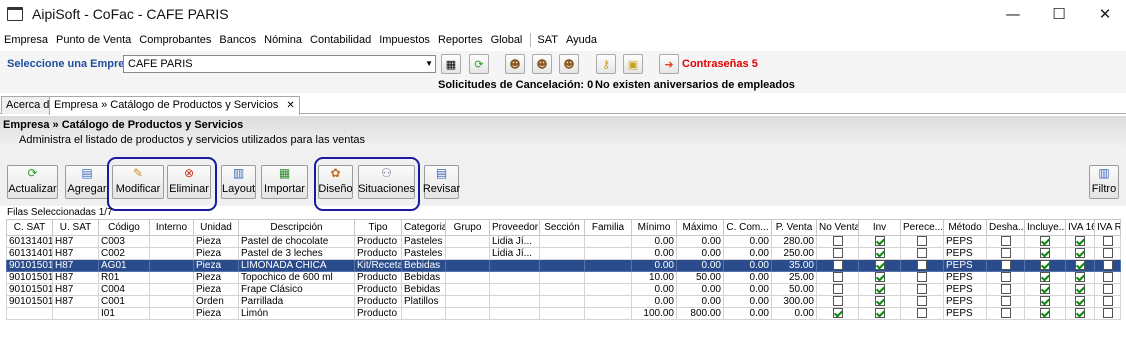  What do you see at coordinates (29, 227) in the screenshot?
I see `column-header: C. SAT` at bounding box center [29, 227].